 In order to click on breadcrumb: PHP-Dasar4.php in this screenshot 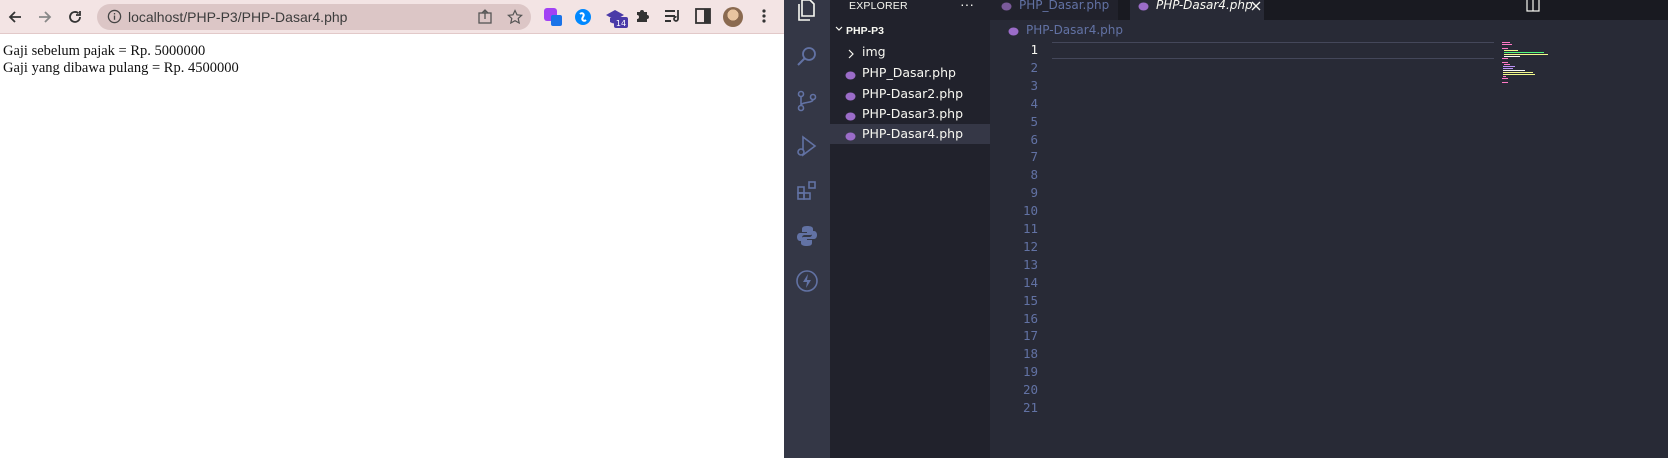, I will do `click(1329, 30)`.